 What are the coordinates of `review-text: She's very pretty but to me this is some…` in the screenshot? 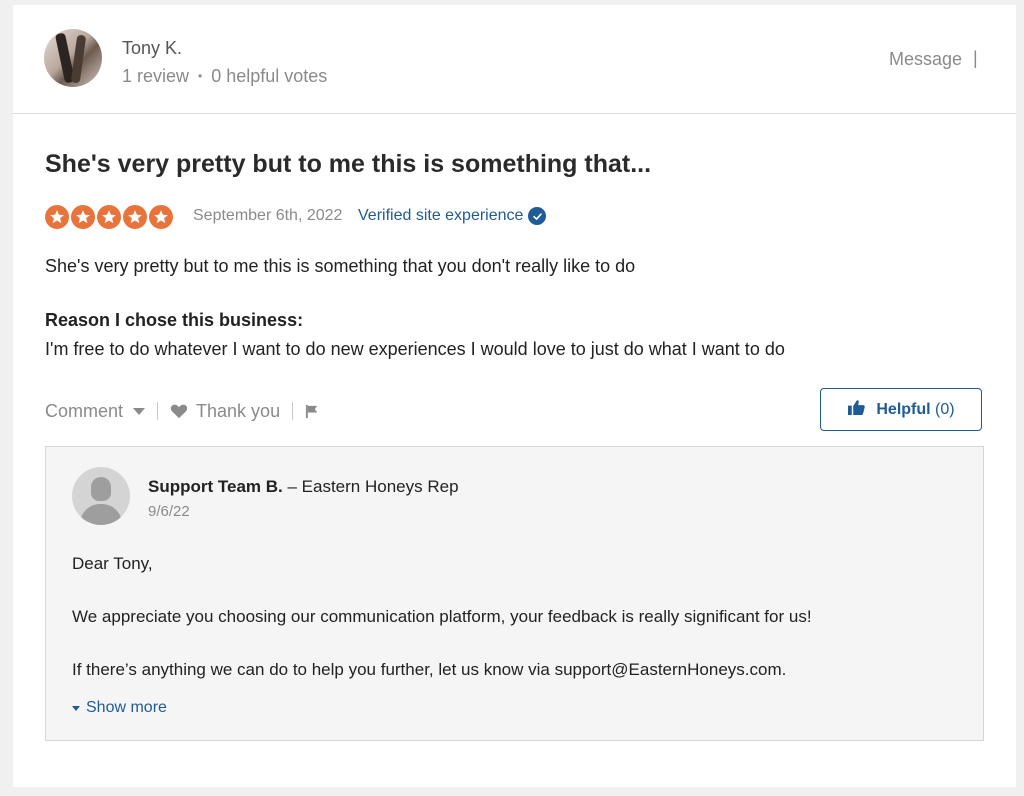 It's located at (340, 266).